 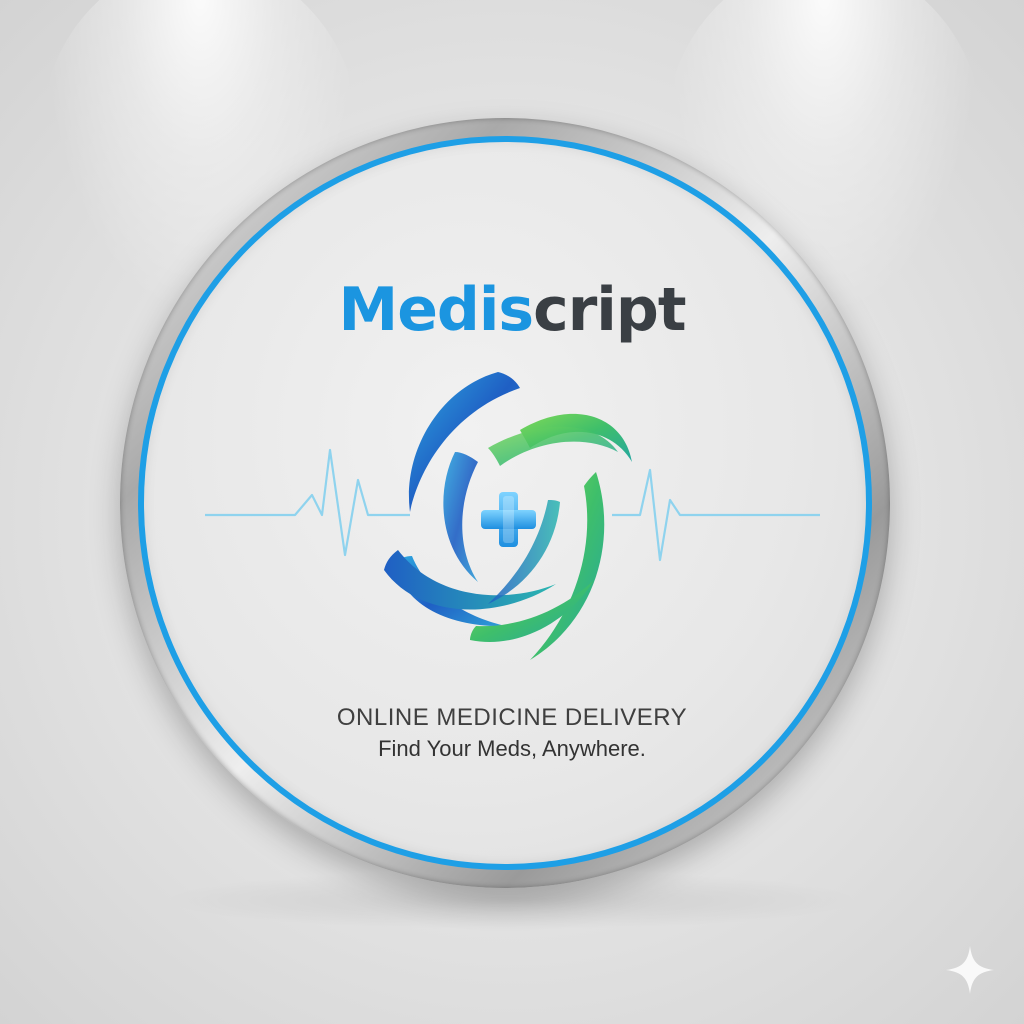 I want to click on medical-cross-icon, so click(x=508, y=519).